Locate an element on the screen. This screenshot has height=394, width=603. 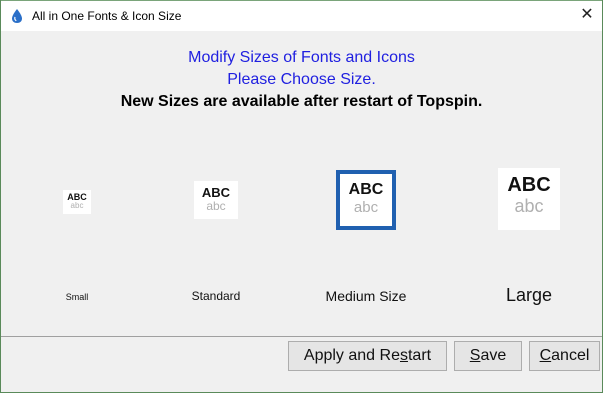
save-label-mnemonic: S is located at coordinates (475, 355).